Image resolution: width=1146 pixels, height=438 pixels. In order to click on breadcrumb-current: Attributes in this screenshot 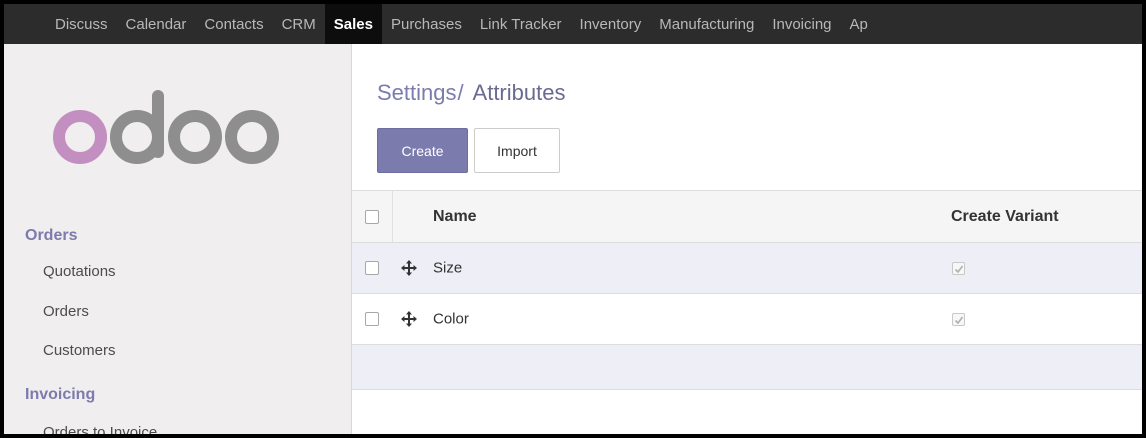, I will do `click(519, 92)`.